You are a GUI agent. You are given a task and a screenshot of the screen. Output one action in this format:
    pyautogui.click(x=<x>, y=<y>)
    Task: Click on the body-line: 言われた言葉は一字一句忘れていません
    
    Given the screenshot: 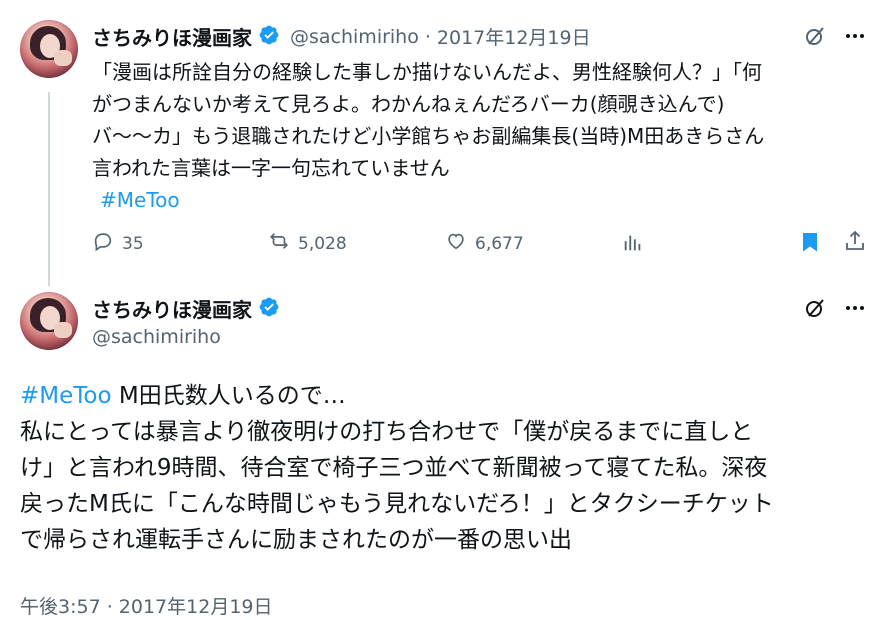 What is the action you would take?
    pyautogui.click(x=271, y=168)
    